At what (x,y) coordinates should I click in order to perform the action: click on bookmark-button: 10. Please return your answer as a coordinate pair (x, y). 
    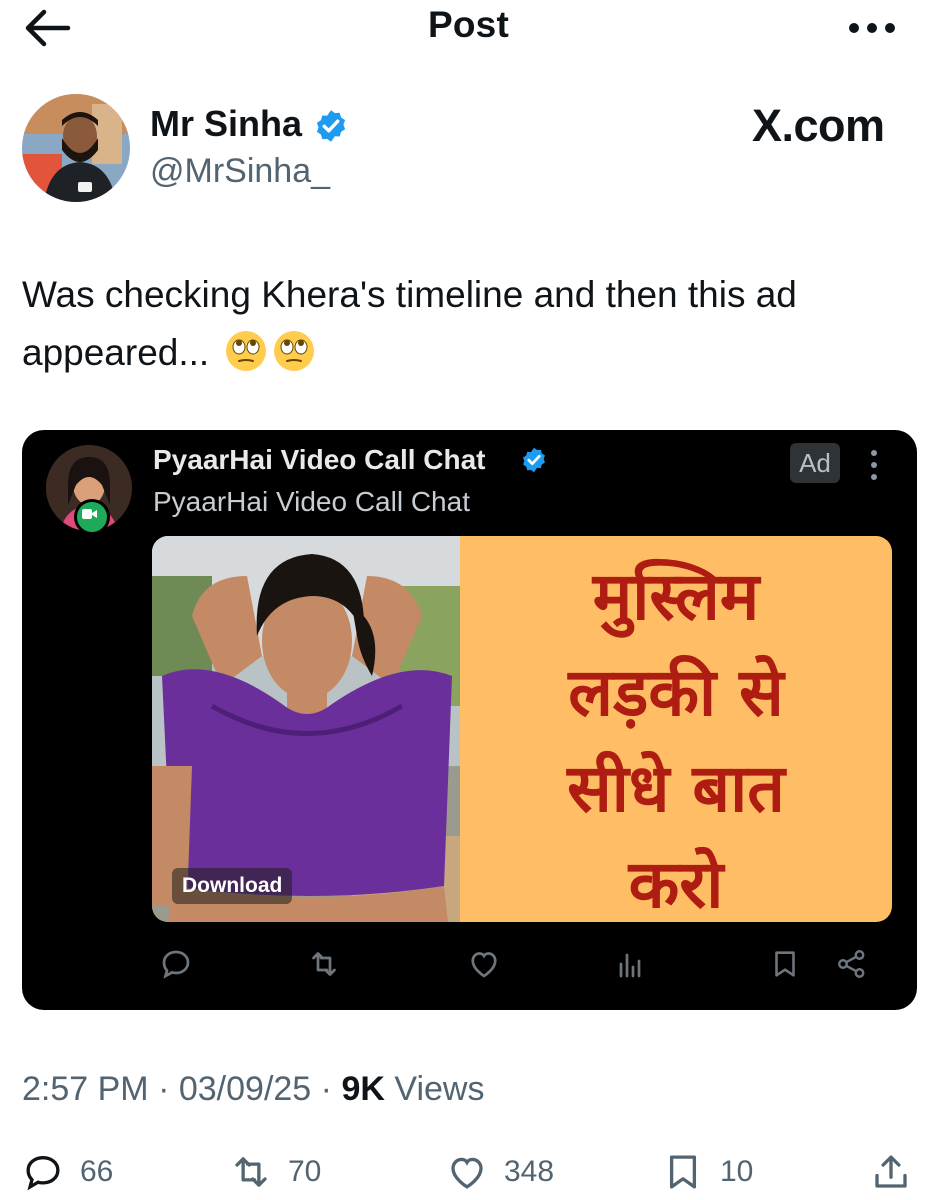
    Looking at the image, I should click on (707, 1172).